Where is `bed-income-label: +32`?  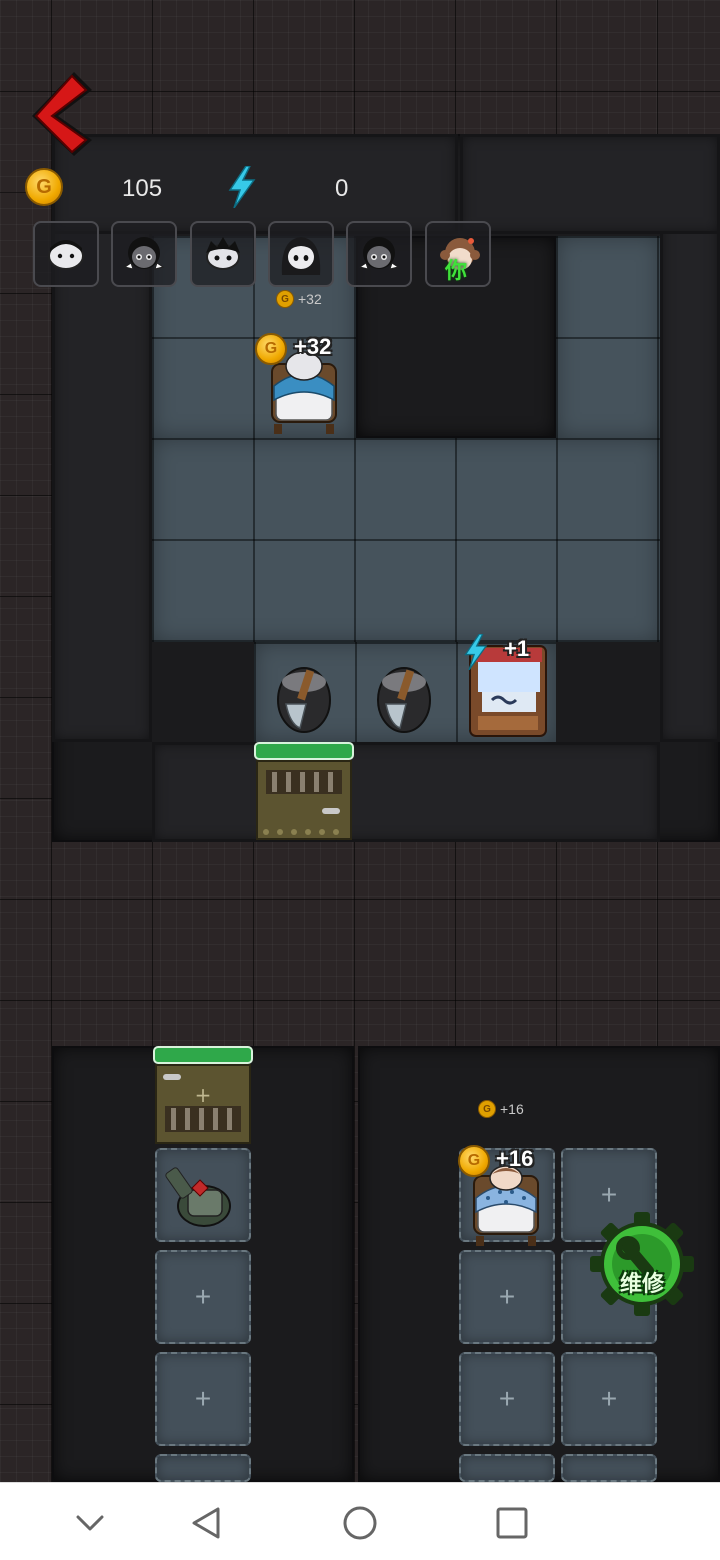
bed-income-label: +32 is located at coordinates (313, 346).